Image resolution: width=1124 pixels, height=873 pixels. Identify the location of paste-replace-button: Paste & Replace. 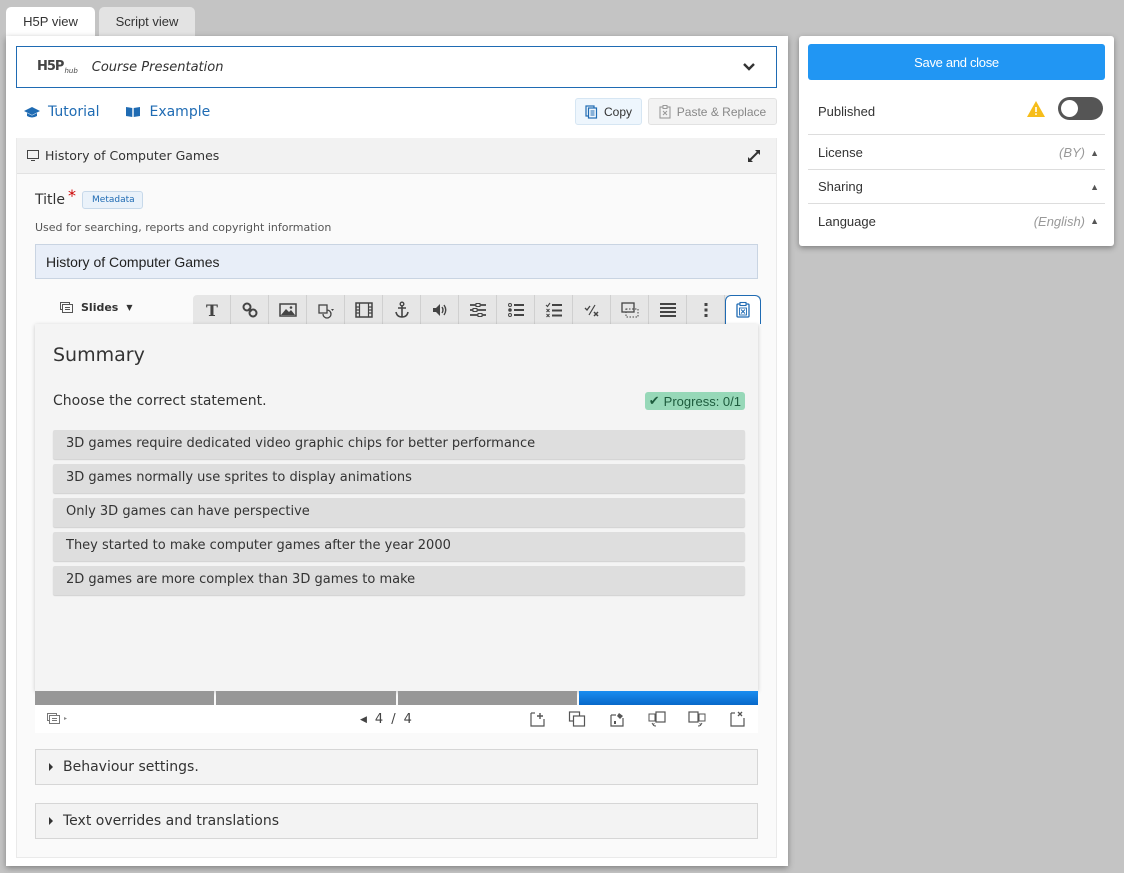
(712, 111).